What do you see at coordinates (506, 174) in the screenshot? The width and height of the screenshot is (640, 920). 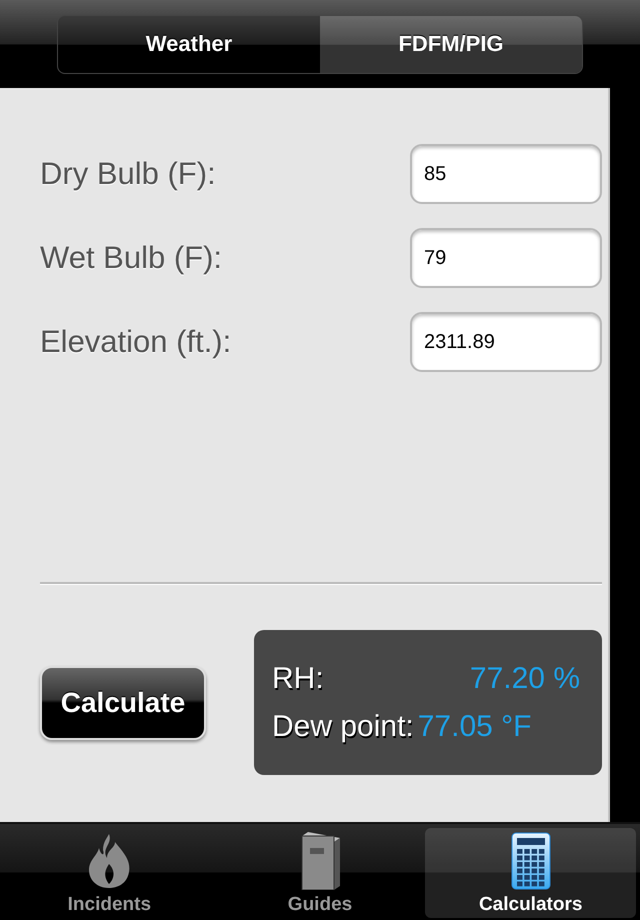 I see `input-field: 85` at bounding box center [506, 174].